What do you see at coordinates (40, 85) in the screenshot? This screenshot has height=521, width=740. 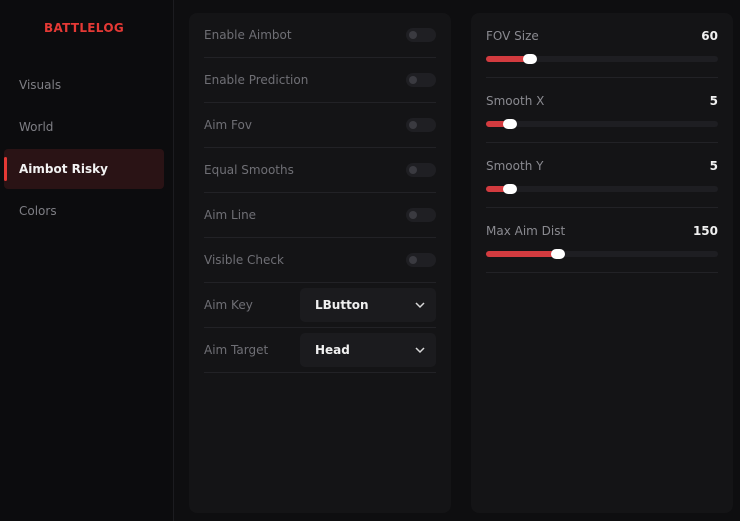 I see `sidebar-item-label: Visuals` at bounding box center [40, 85].